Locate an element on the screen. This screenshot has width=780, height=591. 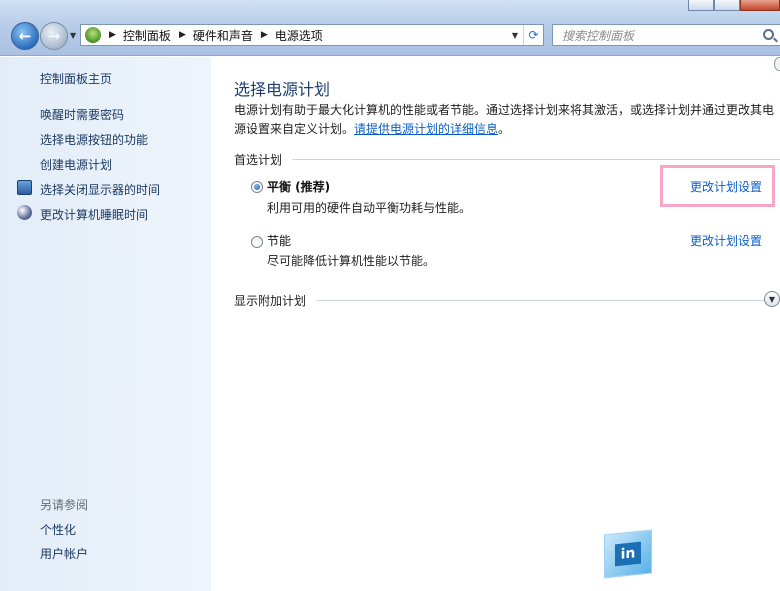
logo-text: in is located at coordinates (628, 554).